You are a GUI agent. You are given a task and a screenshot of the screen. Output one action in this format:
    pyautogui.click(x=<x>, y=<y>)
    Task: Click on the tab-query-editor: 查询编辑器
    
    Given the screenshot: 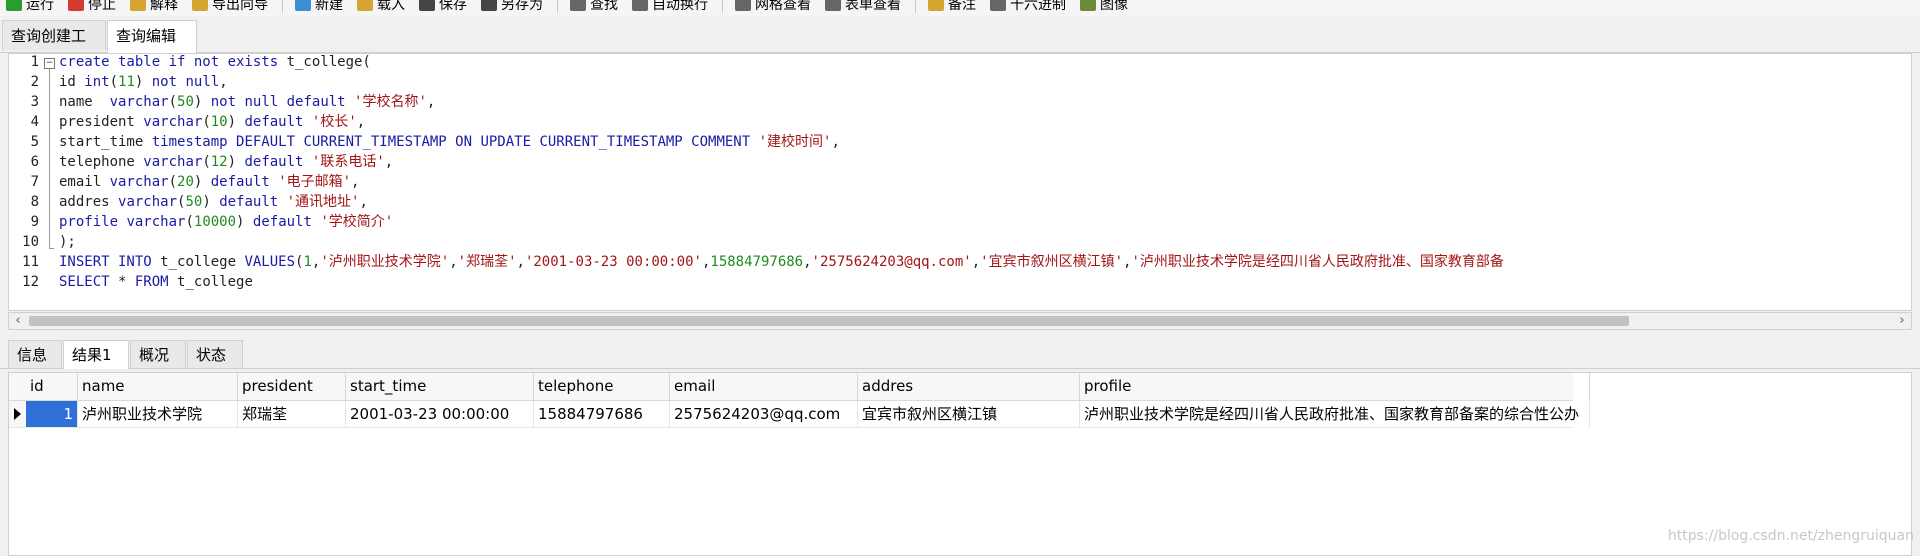 What is the action you would take?
    pyautogui.click(x=152, y=47)
    